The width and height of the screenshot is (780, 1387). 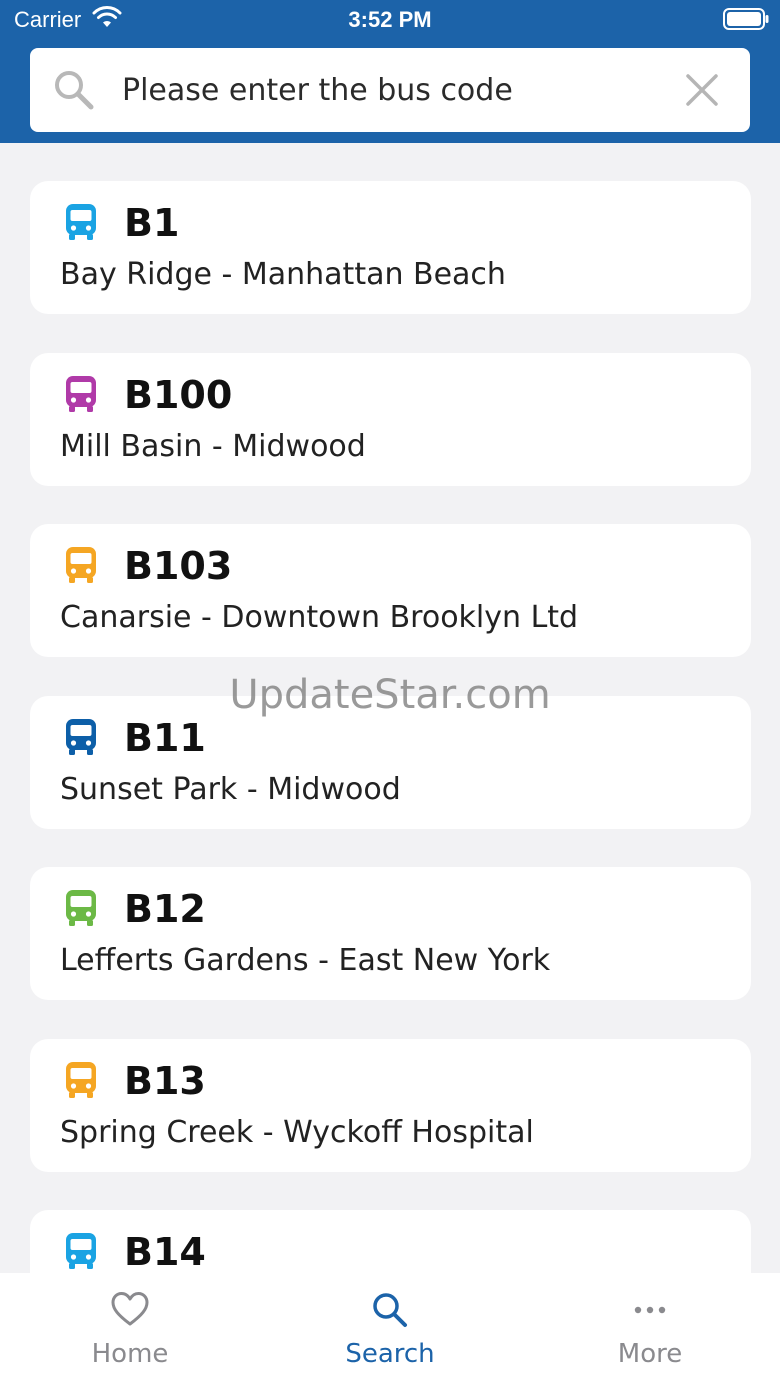 I want to click on route-code: B14, so click(x=165, y=1251).